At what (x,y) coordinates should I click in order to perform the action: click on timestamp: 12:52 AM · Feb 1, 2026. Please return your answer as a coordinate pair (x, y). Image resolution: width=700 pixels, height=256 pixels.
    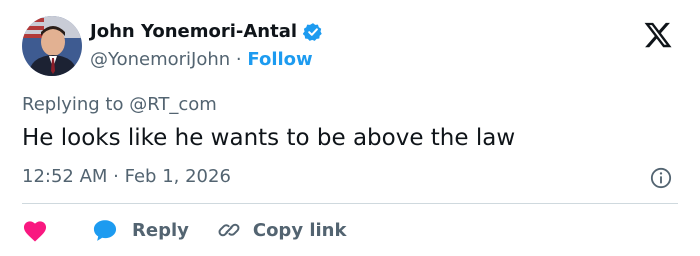
    Looking at the image, I should click on (126, 176).